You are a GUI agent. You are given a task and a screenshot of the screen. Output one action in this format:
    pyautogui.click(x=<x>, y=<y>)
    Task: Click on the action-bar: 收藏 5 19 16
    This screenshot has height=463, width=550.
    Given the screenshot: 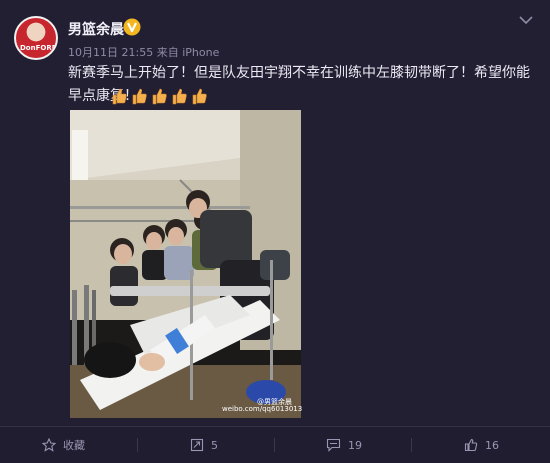 What is the action you would take?
    pyautogui.click(x=275, y=444)
    